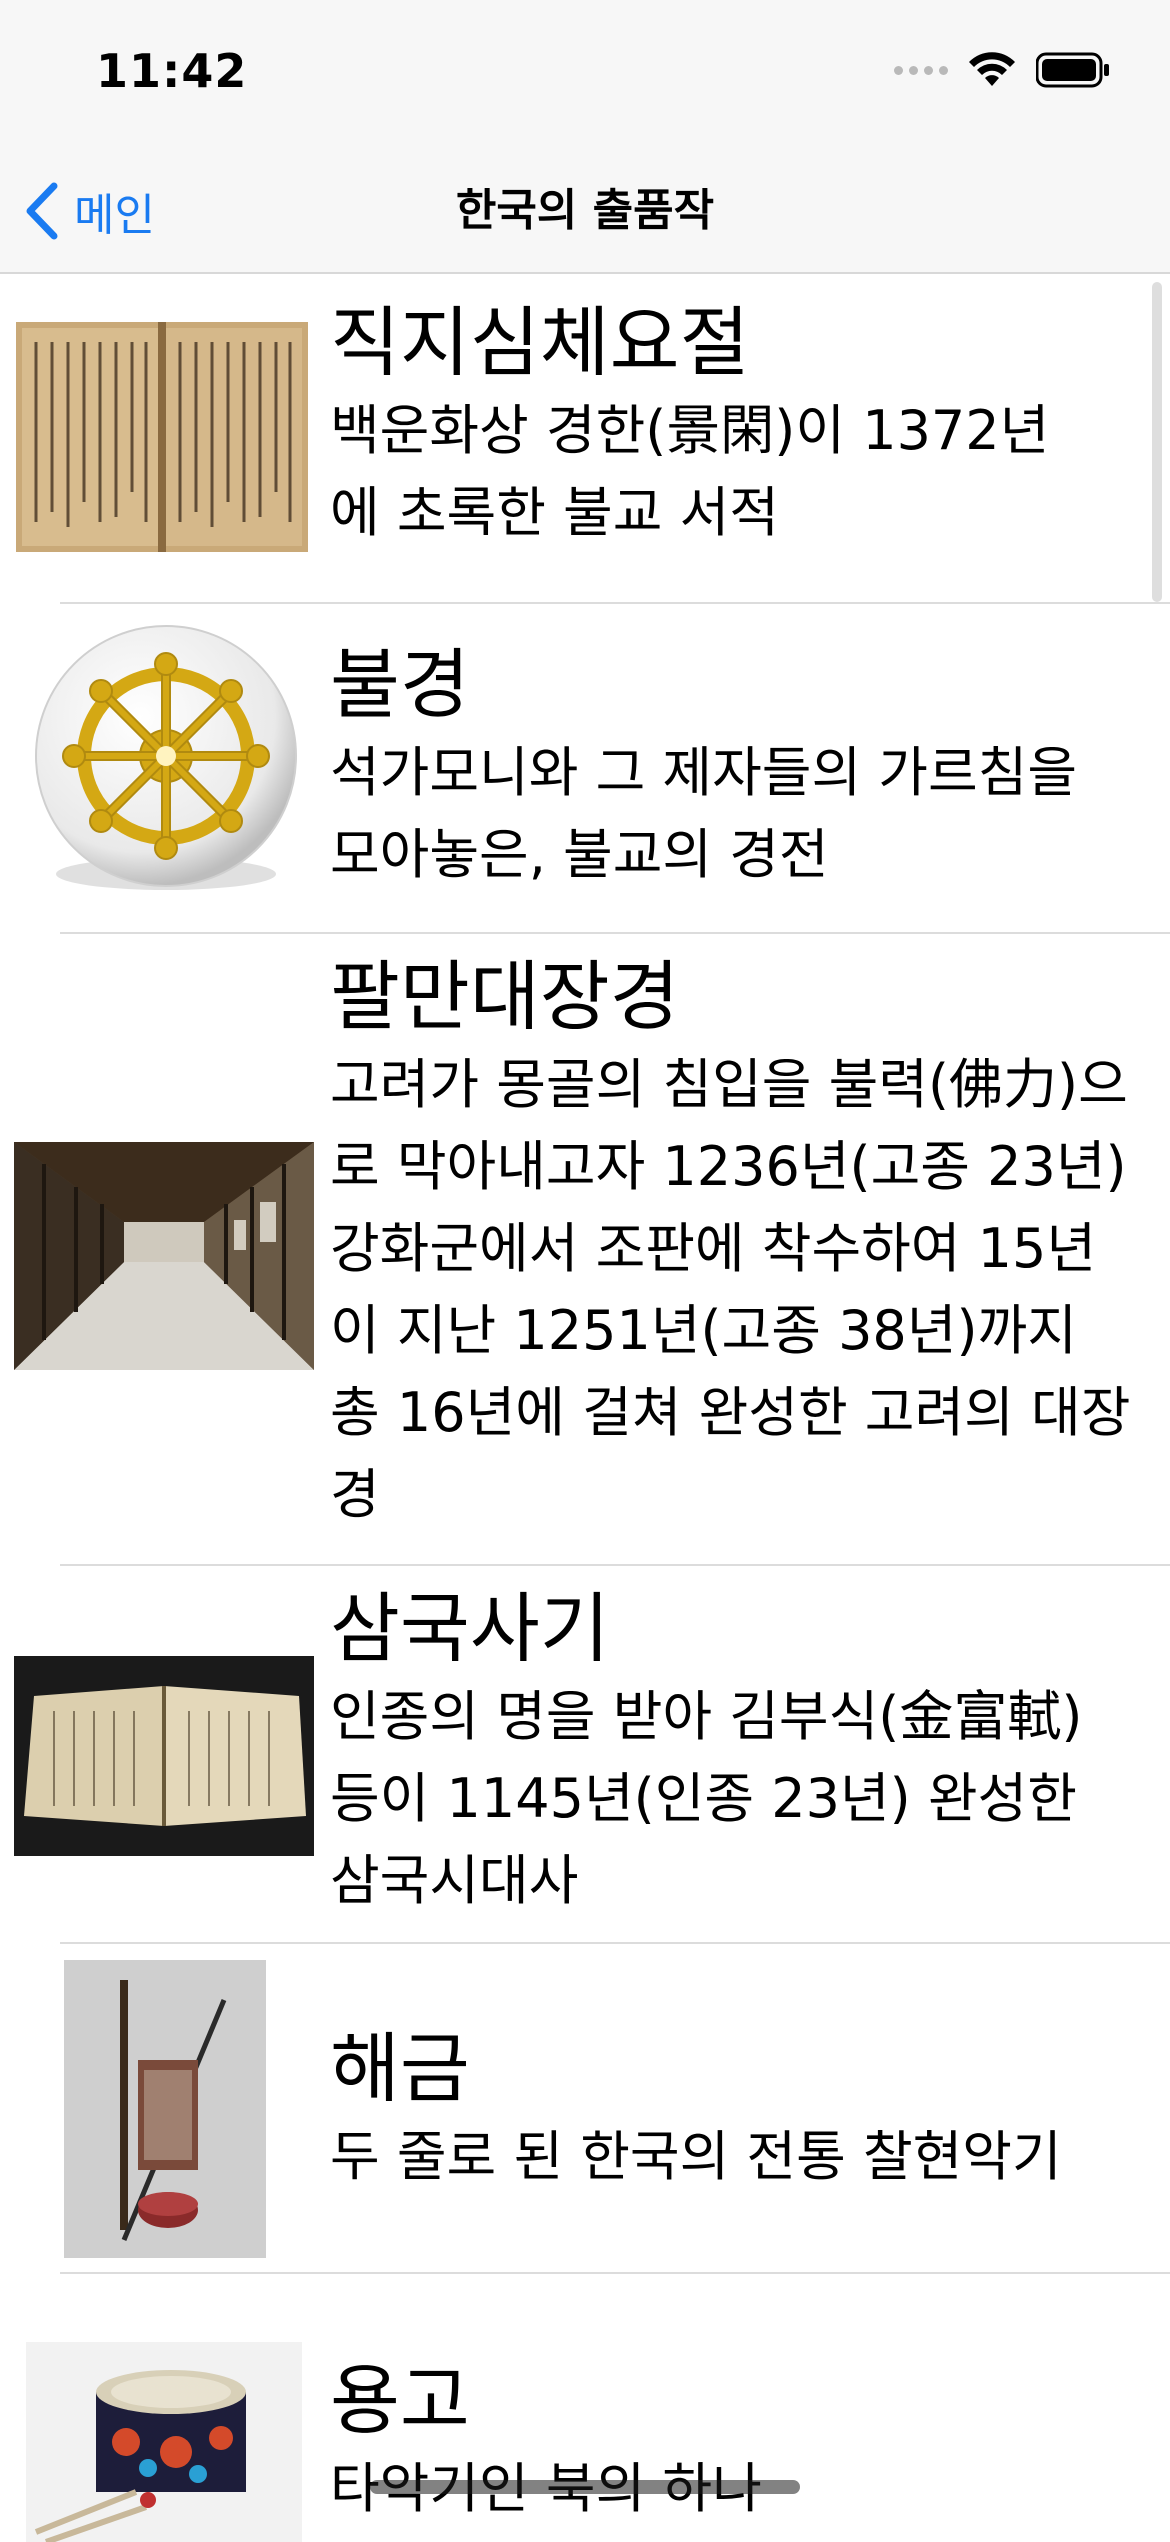  I want to click on list-item-jikji: 직지심체요절 백운화상 경한(景閑)이 1372년에 초록한 불교 서적, so click(585, 439).